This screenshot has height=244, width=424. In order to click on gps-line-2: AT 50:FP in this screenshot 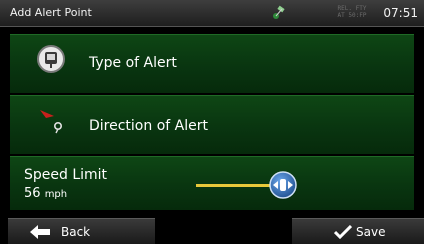, I will do `click(352, 15)`.